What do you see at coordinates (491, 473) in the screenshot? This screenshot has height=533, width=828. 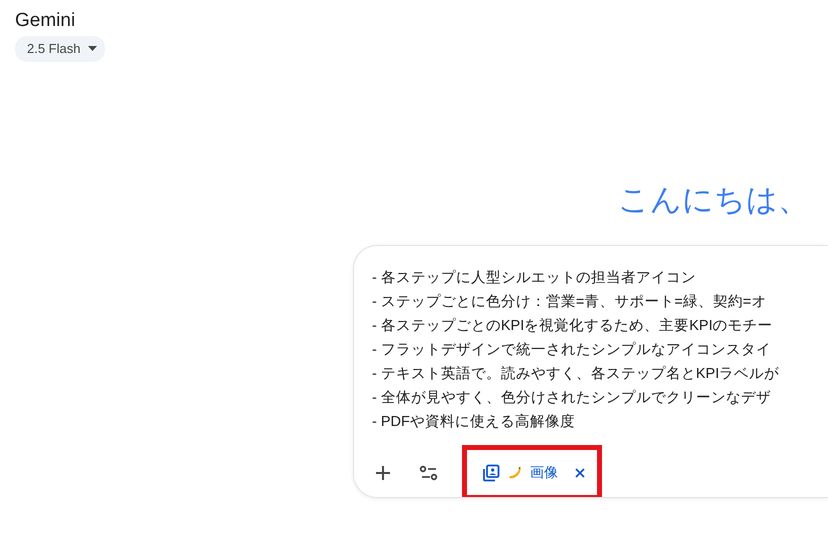 I see `image-stack-icon` at bounding box center [491, 473].